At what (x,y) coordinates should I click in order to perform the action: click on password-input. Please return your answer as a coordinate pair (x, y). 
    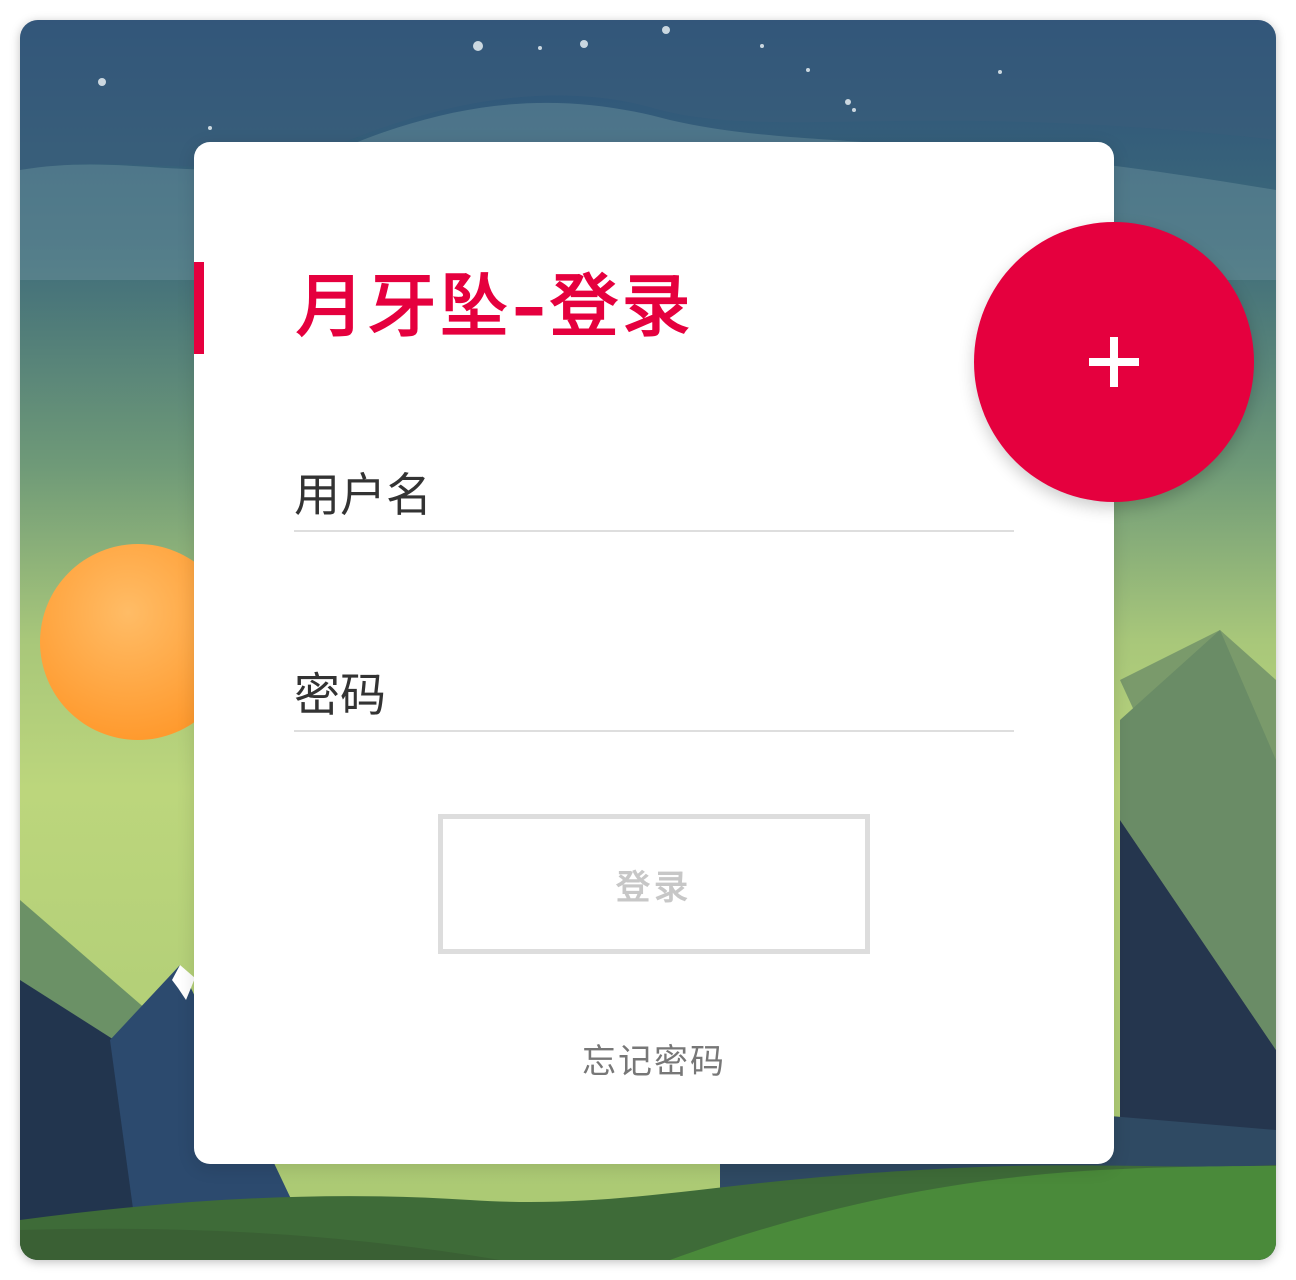
    Looking at the image, I should click on (654, 695).